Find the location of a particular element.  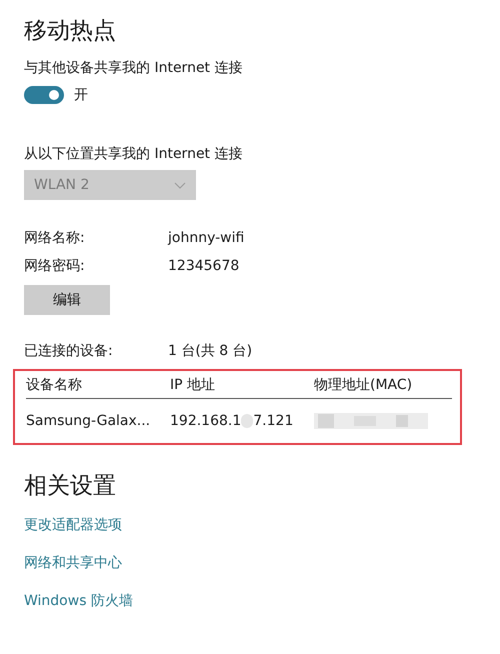

field-label: 已连接的设备: is located at coordinates (69, 351).